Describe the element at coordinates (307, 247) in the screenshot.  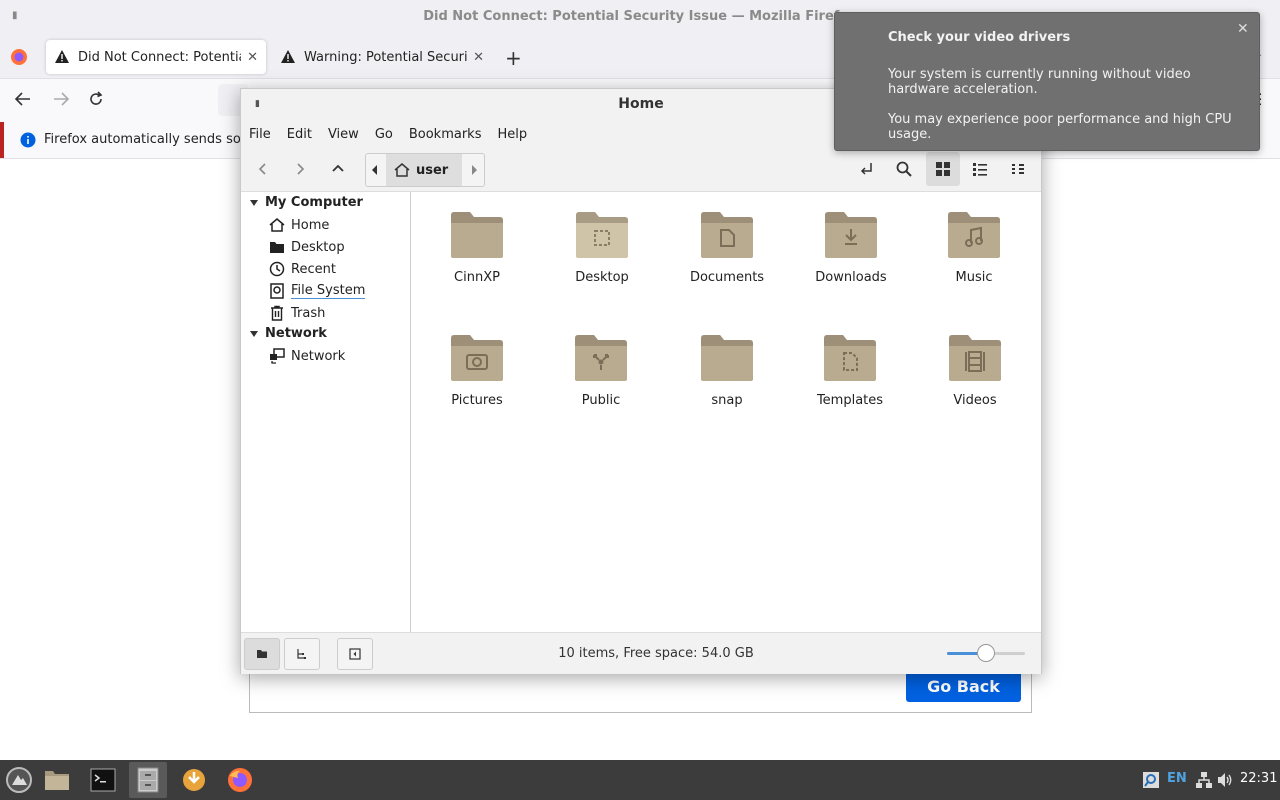
I see `sidebar-item-desktop: Desktop` at that location.